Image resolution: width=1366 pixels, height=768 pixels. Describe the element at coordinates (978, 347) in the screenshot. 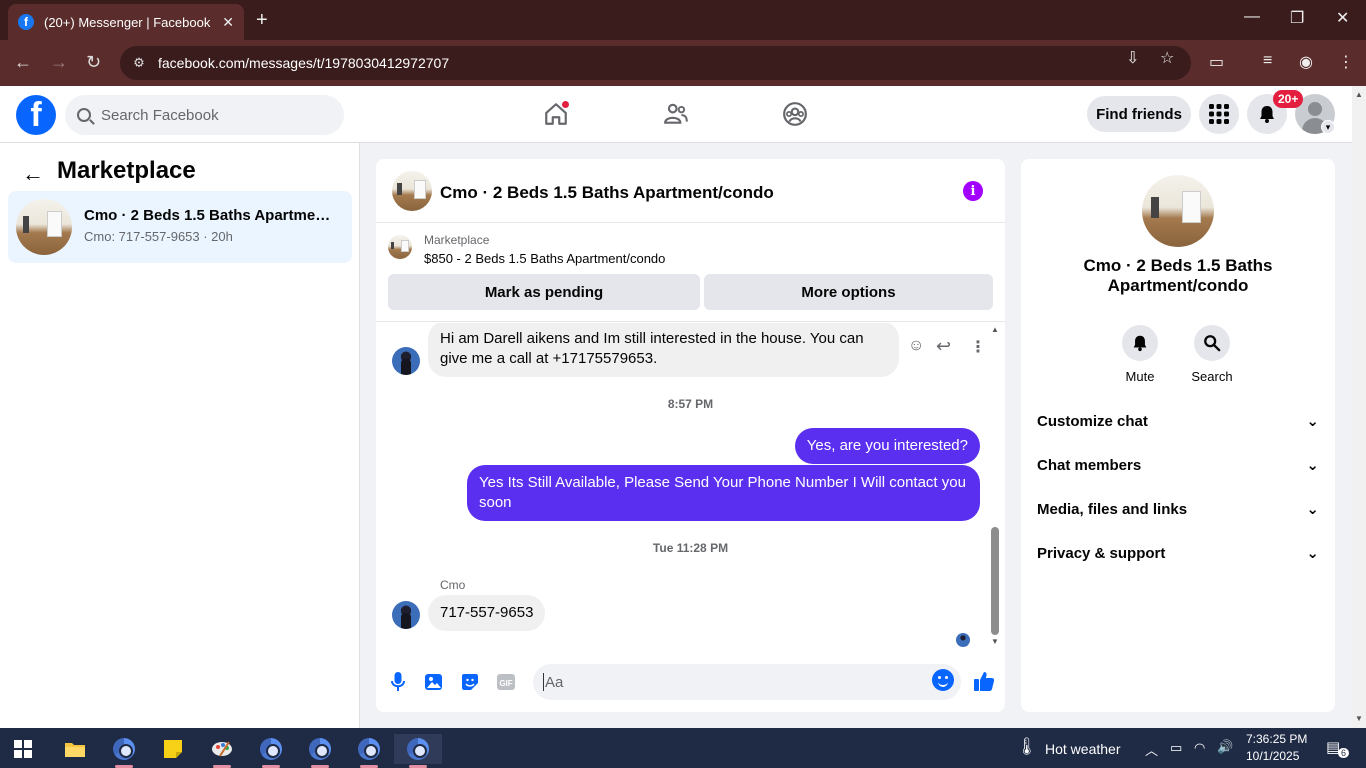

I see `message-more-icon: ⋮` at that location.